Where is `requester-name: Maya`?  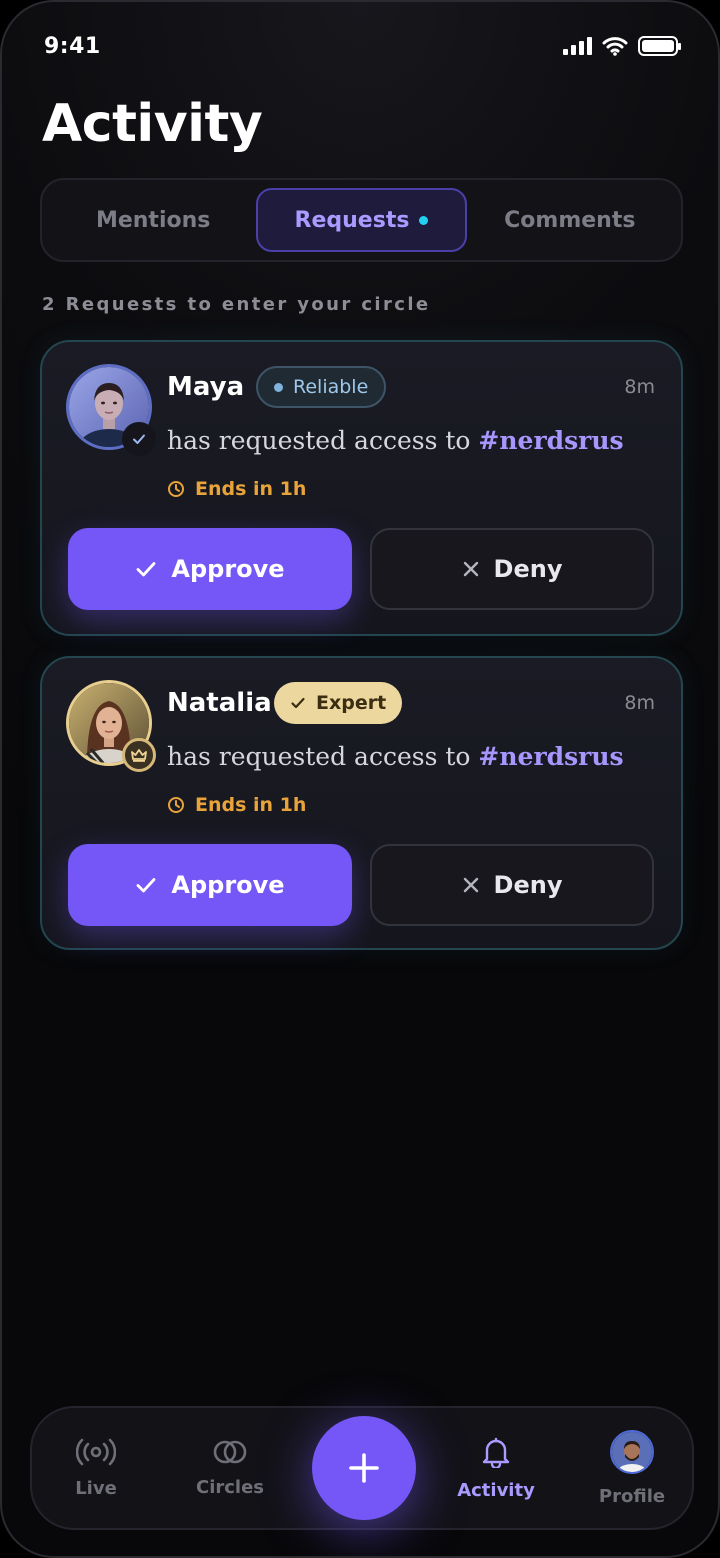
requester-name: Maya is located at coordinates (206, 387).